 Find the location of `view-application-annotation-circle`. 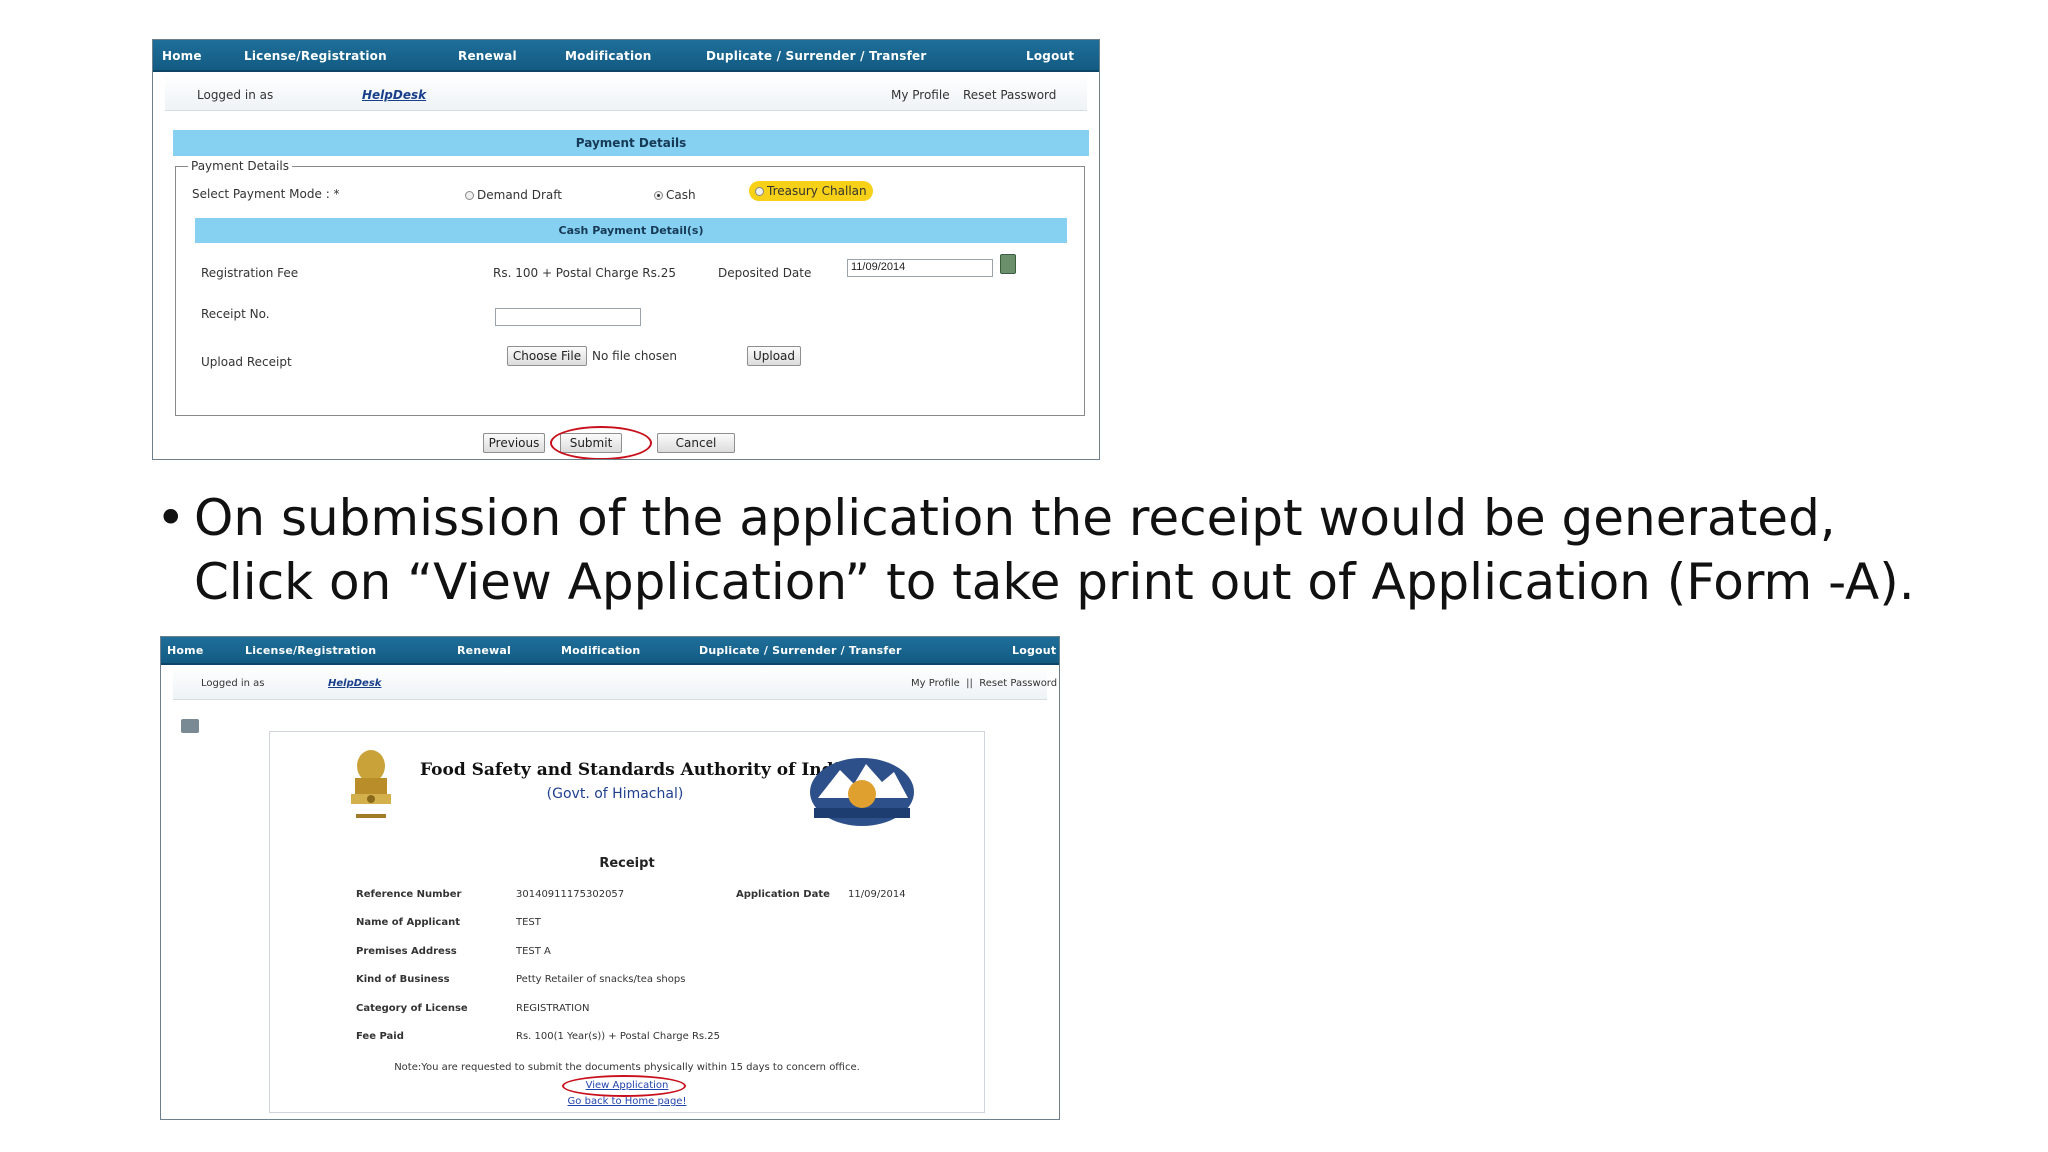

view-application-annotation-circle is located at coordinates (624, 1086).